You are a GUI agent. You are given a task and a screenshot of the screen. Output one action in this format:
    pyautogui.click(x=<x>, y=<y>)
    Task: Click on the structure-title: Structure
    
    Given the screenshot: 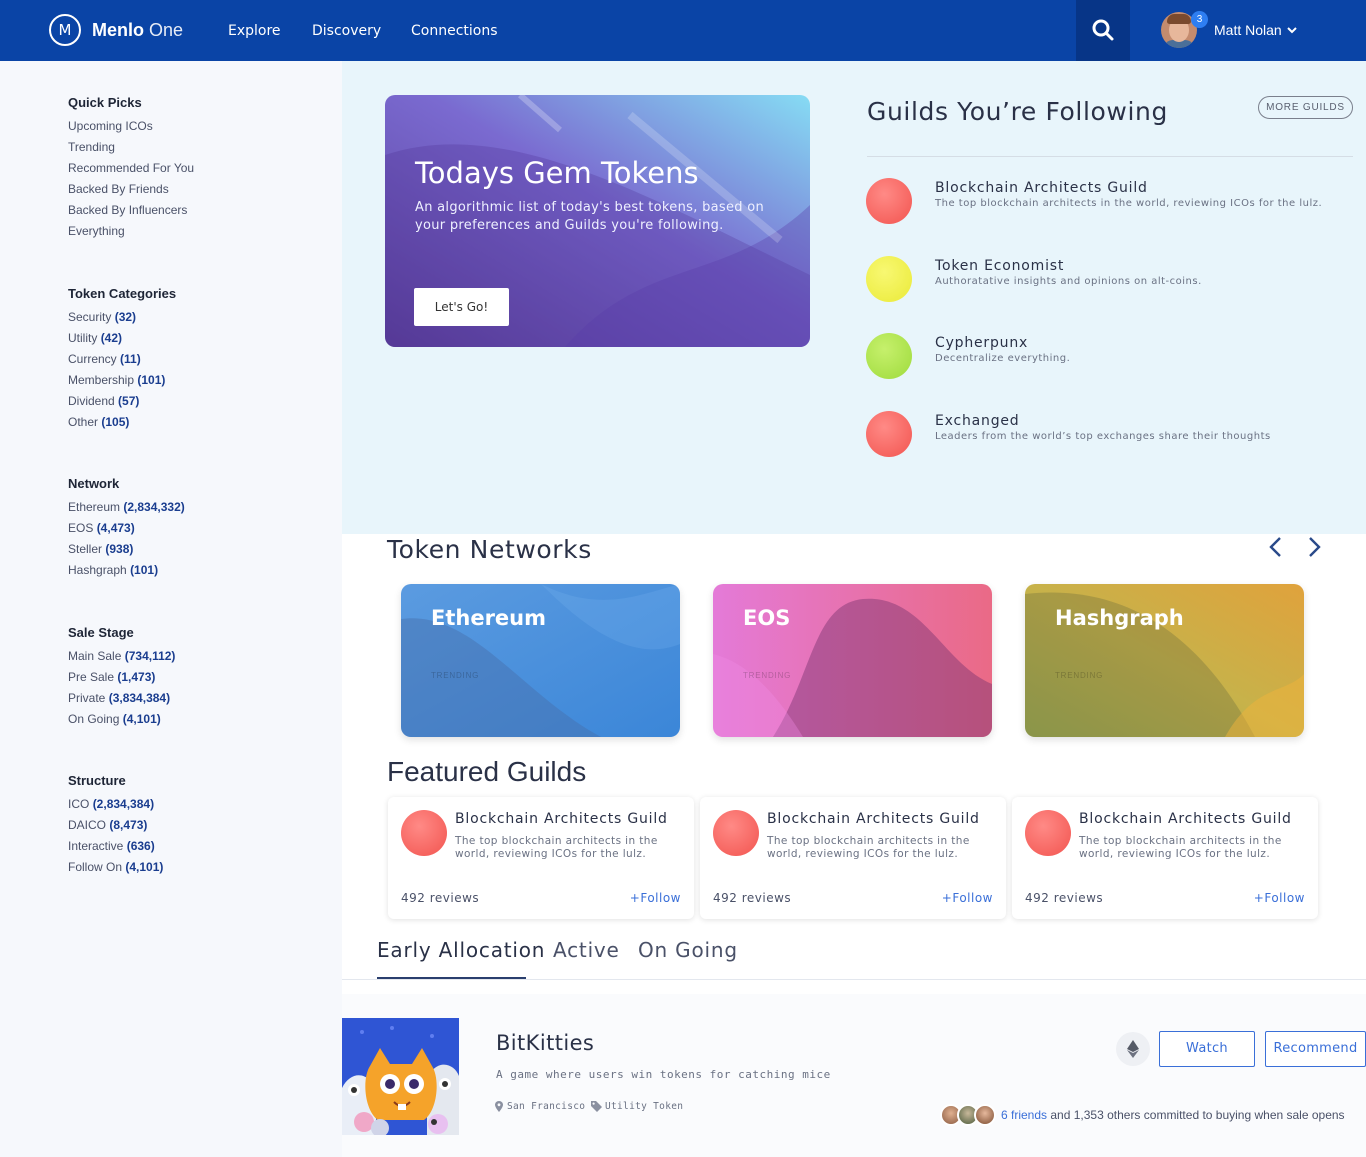 What is the action you would take?
    pyautogui.click(x=97, y=780)
    